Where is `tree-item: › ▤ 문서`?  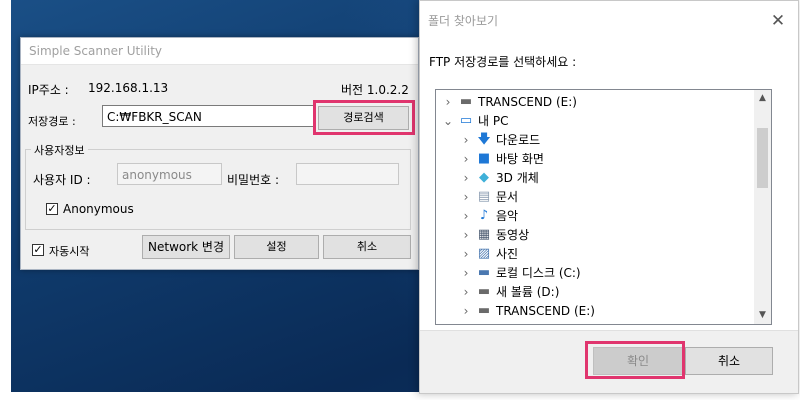
tree-item: › ▤ 문서 is located at coordinates (596, 197).